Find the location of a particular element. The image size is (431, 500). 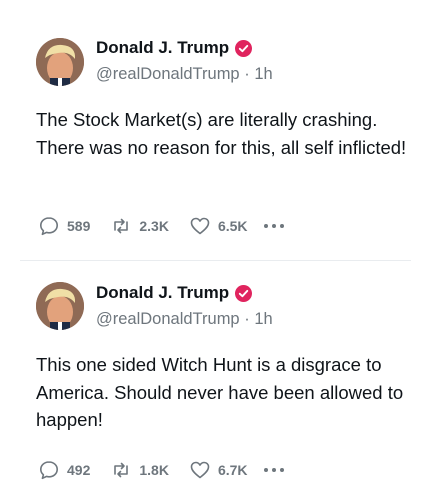

verified-badge-icon is located at coordinates (244, 293).